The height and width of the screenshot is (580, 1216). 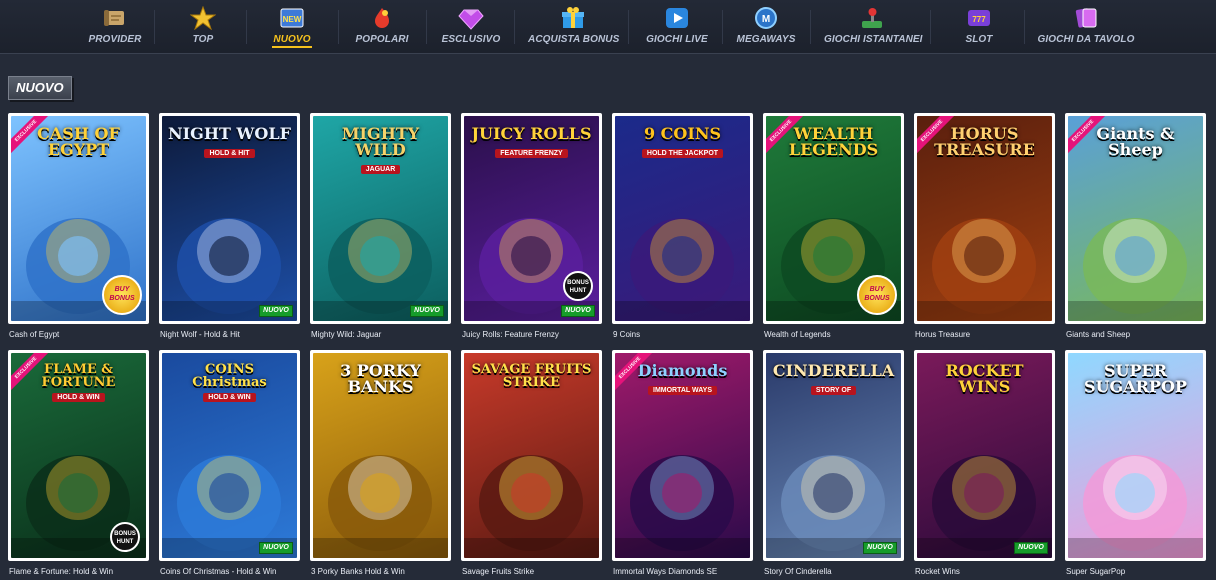 What do you see at coordinates (682, 390) in the screenshot?
I see `game-logo-subtitle: IMMORTAL WAYS` at bounding box center [682, 390].